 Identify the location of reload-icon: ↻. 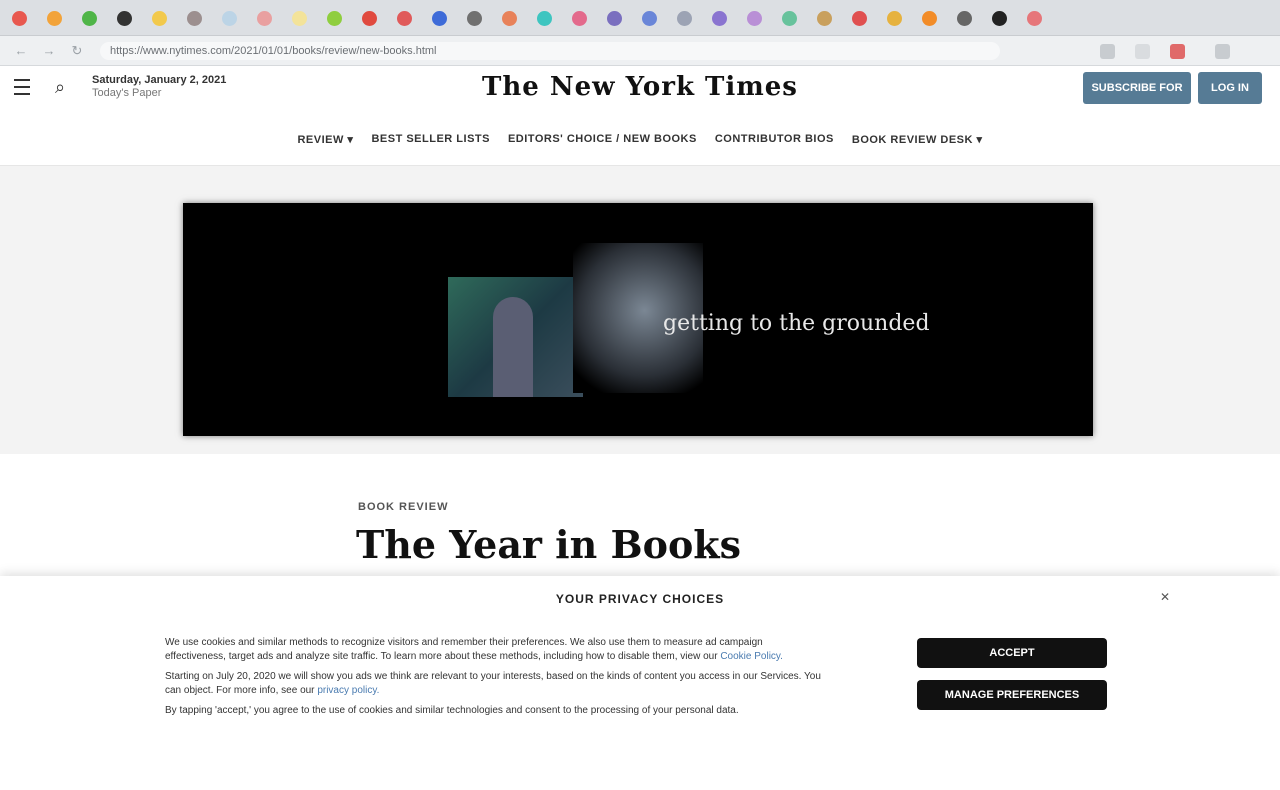
(77, 51).